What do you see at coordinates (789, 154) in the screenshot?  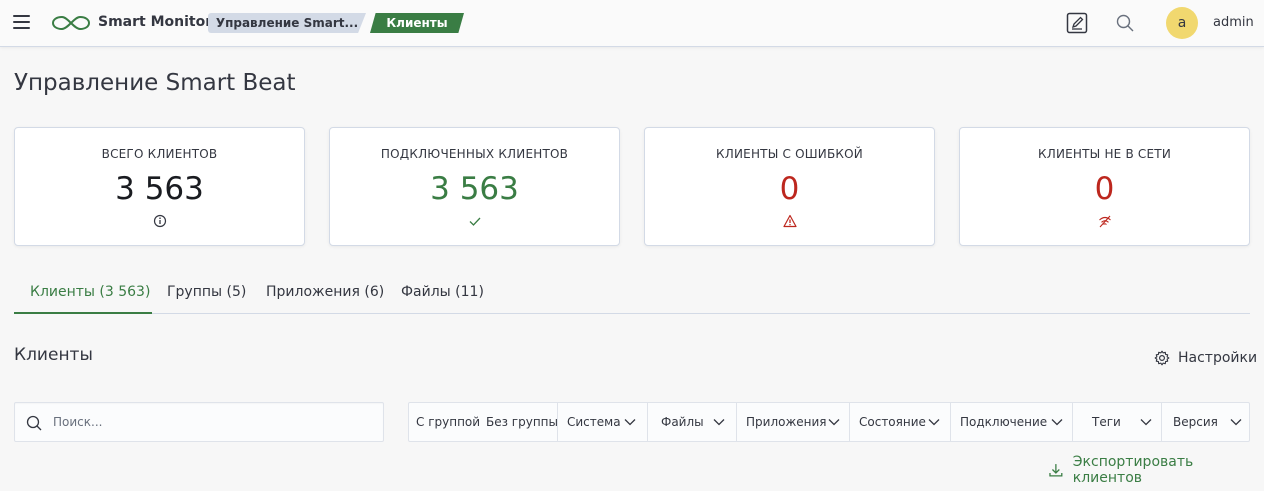 I see `stat-label: КЛИЕНТЫ С ОШИБКОЙ` at bounding box center [789, 154].